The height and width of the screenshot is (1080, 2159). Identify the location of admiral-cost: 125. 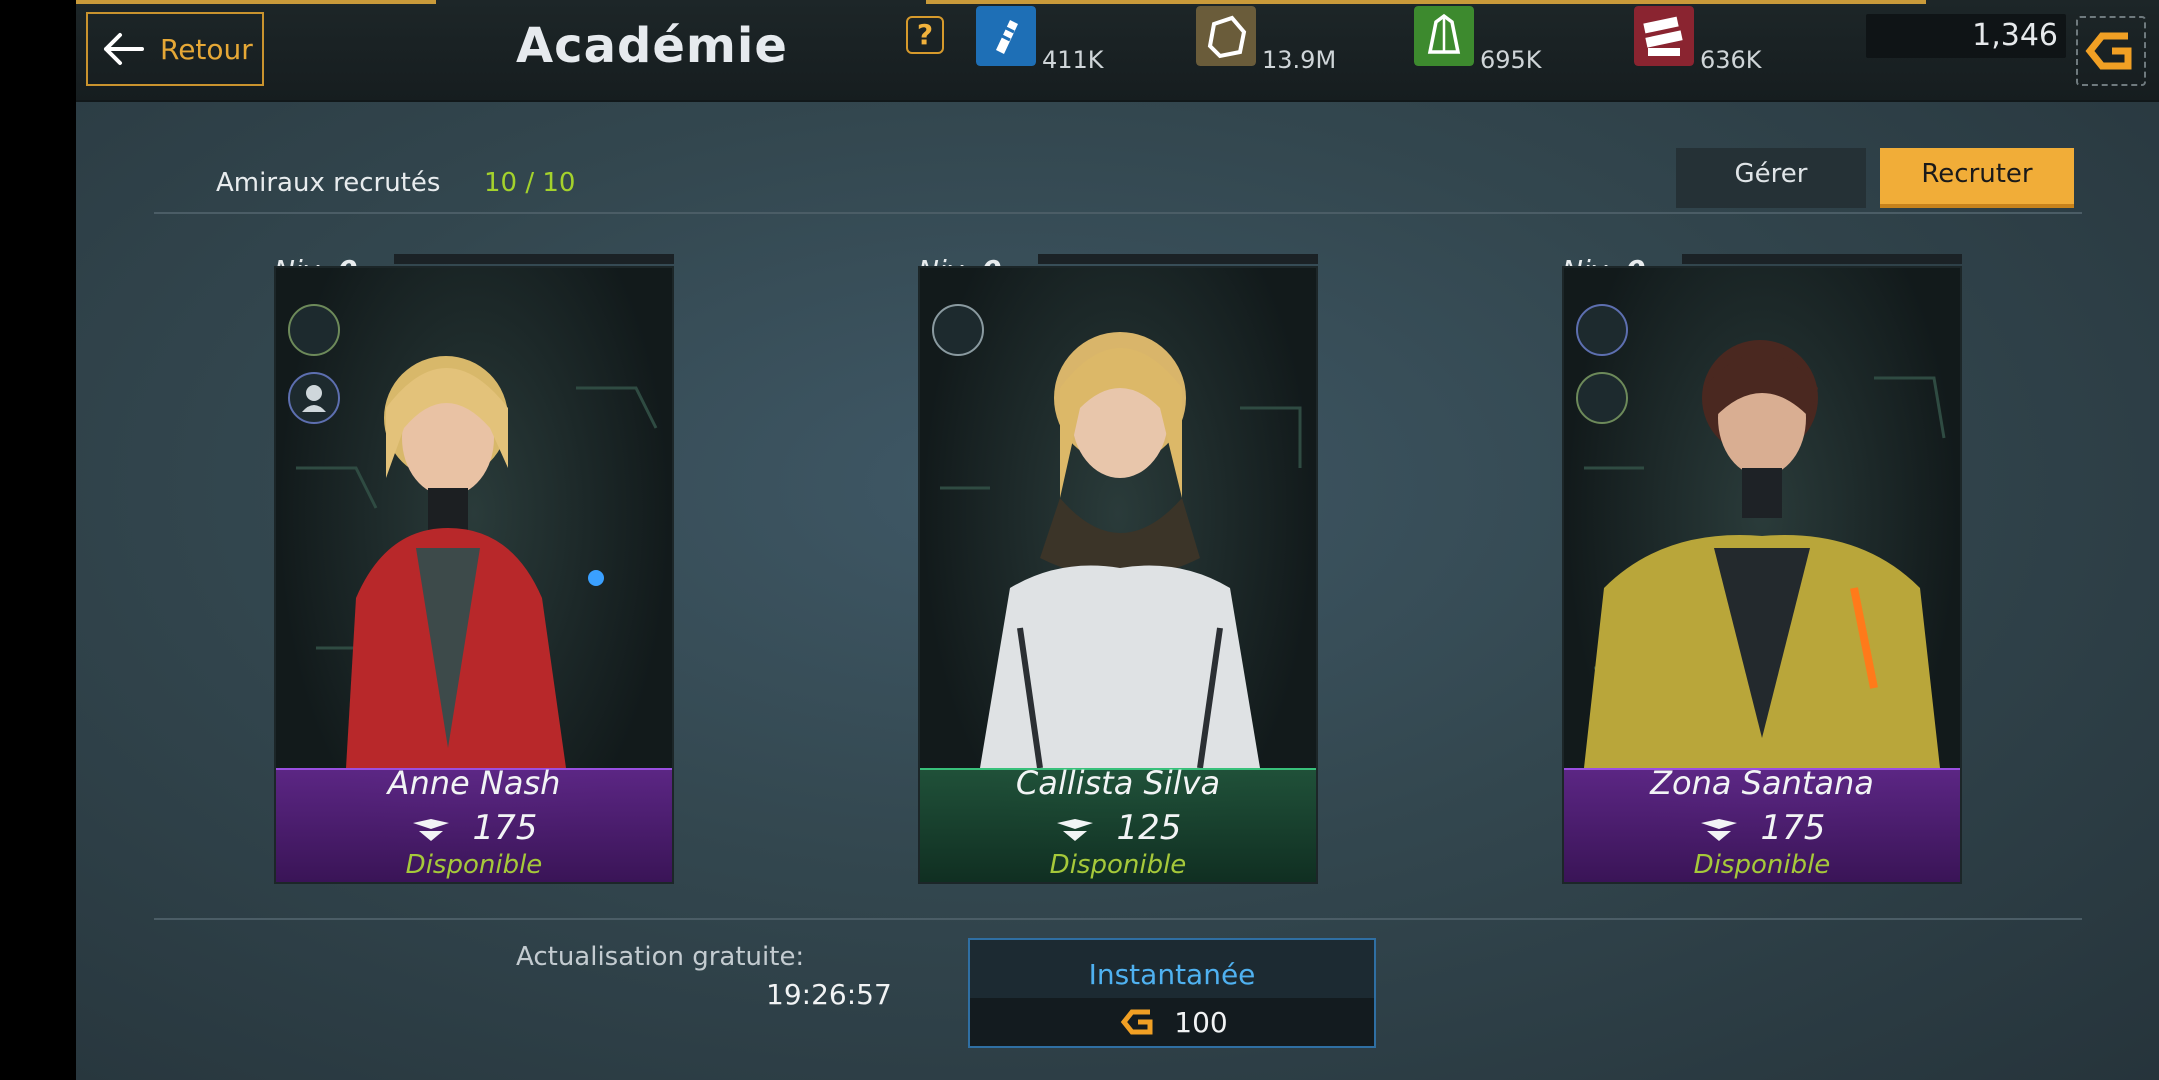
(1118, 828).